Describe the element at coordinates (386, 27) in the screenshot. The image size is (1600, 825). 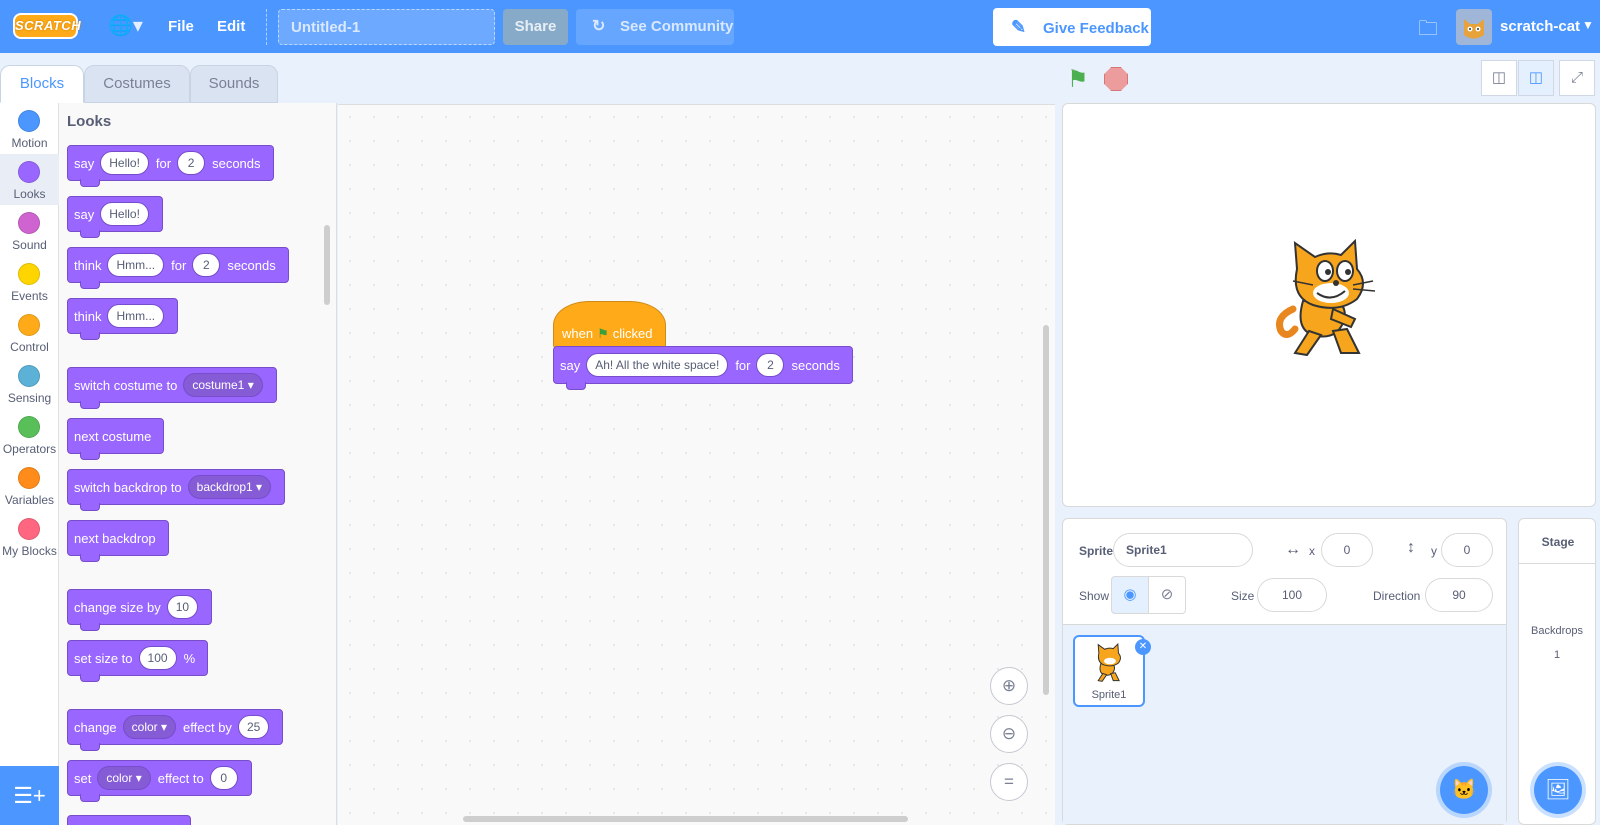
I see `project-title-input` at that location.